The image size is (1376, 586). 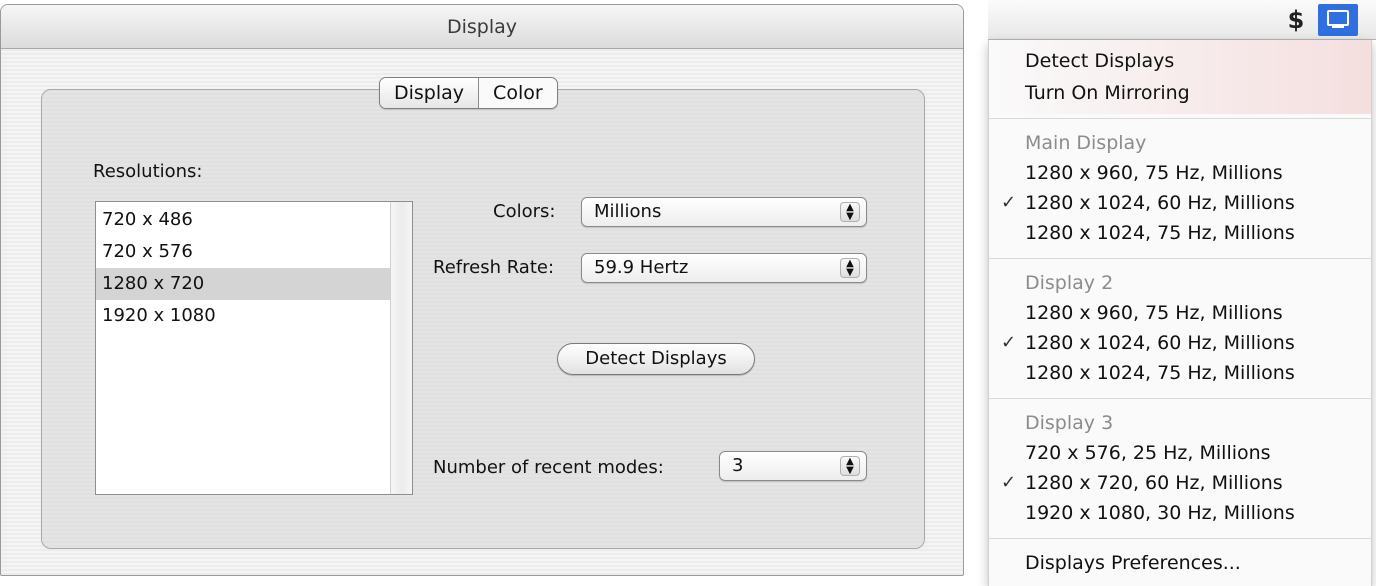 What do you see at coordinates (1180, 513) in the screenshot?
I see `menu-item-resolution: 1920 x 1080, 30 Hz, Millions` at bounding box center [1180, 513].